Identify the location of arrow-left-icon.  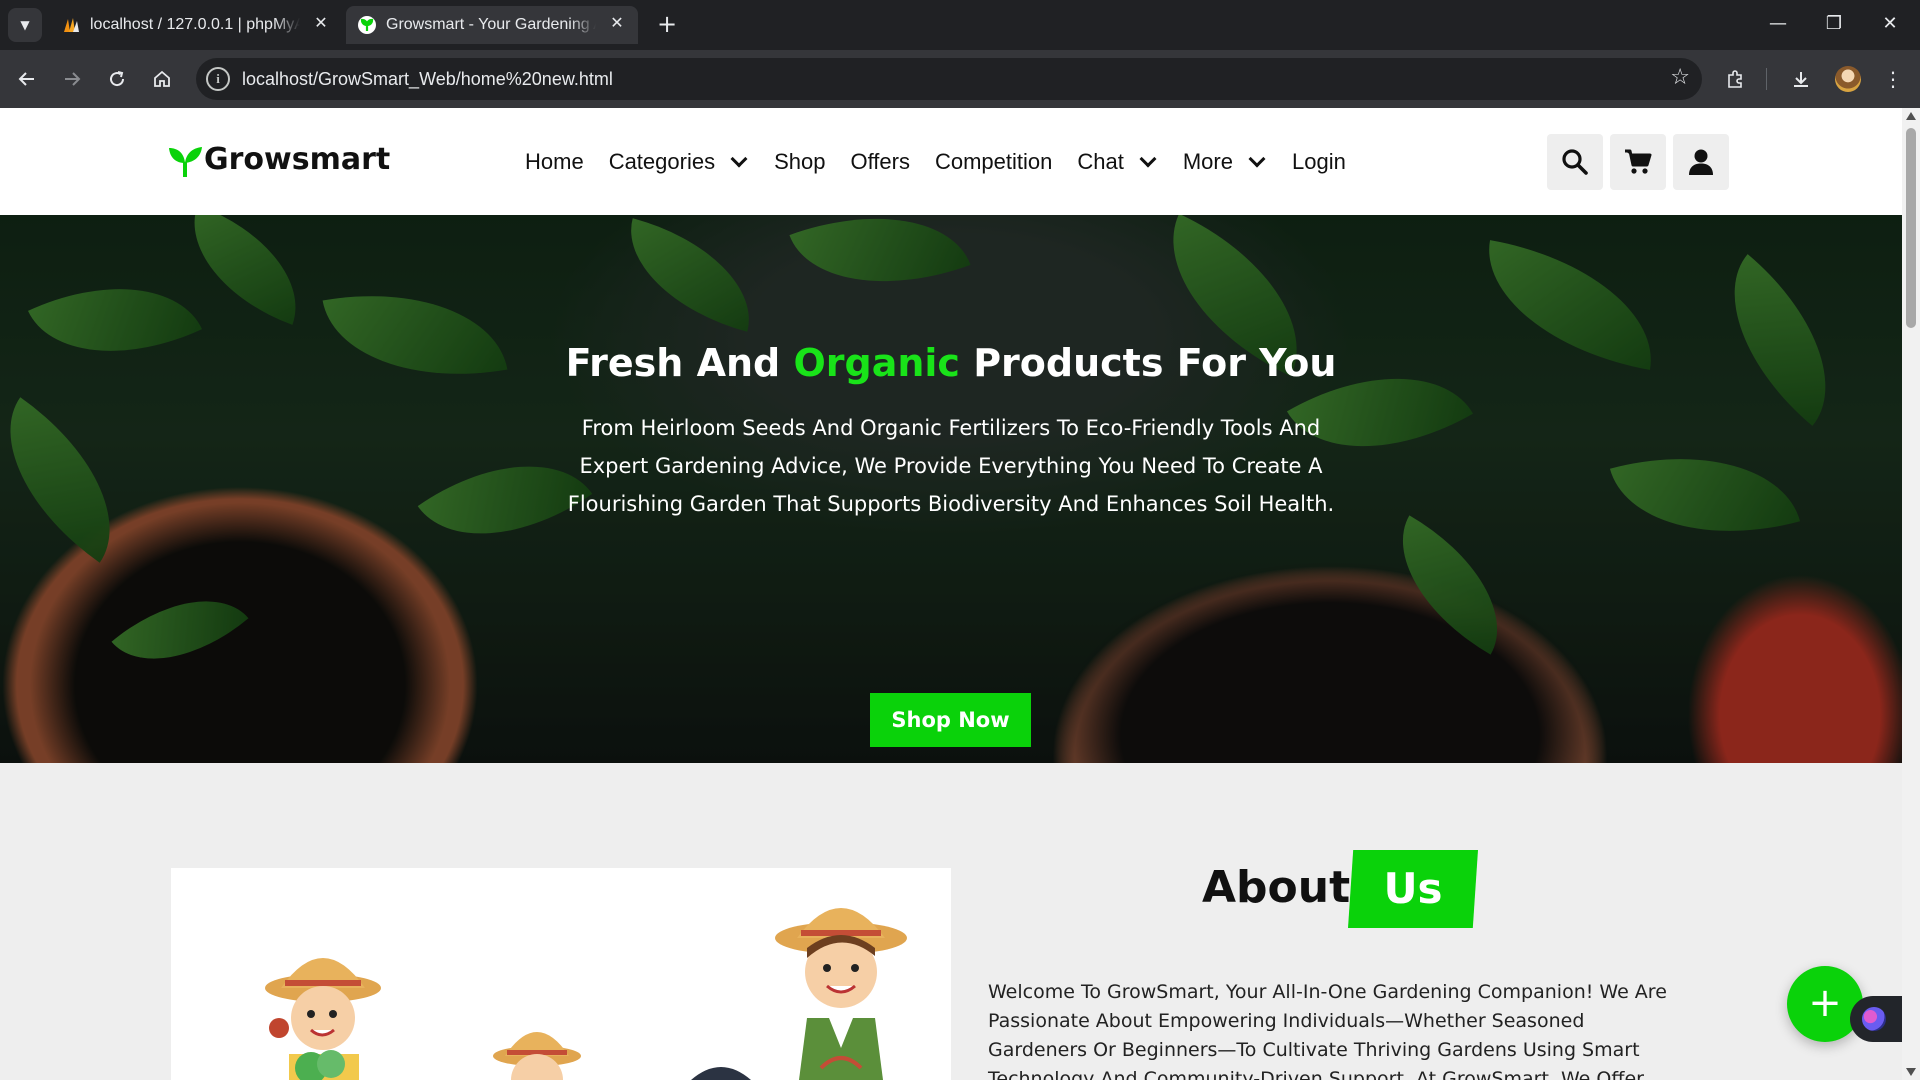
(26, 79).